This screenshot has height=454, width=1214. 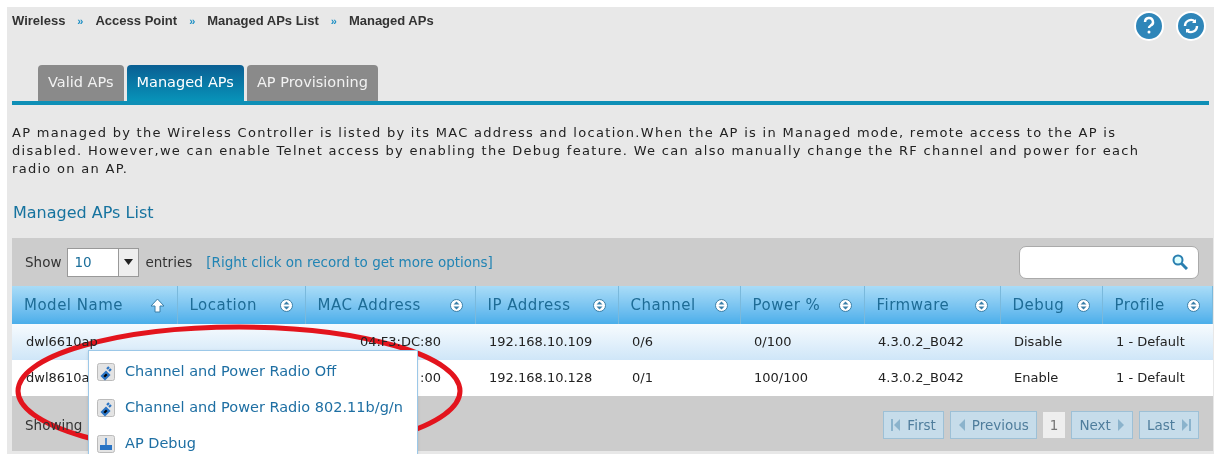 I want to click on table-cell: :00, so click(x=430, y=378).